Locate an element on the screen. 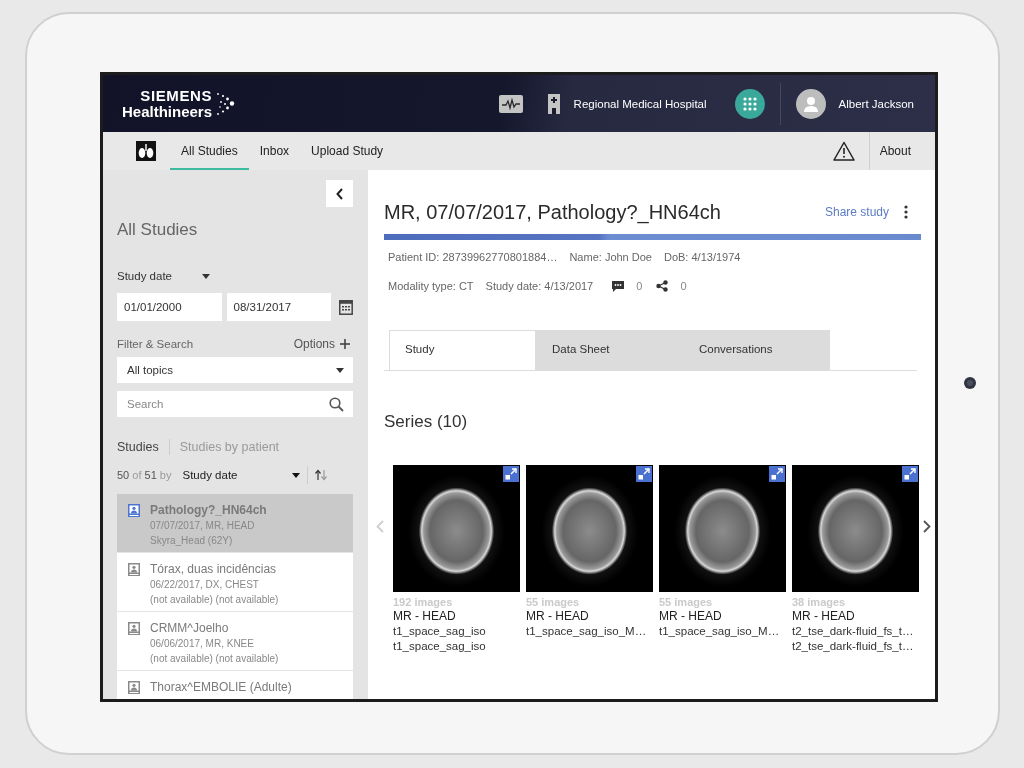  comment-count: 0 is located at coordinates (639, 286).